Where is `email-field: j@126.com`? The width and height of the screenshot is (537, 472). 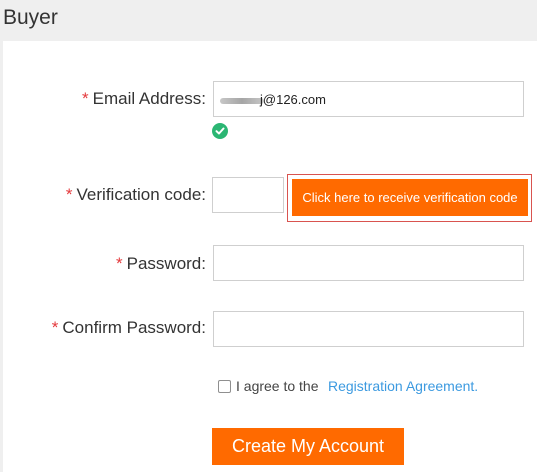
email-field: j@126.com is located at coordinates (368, 99).